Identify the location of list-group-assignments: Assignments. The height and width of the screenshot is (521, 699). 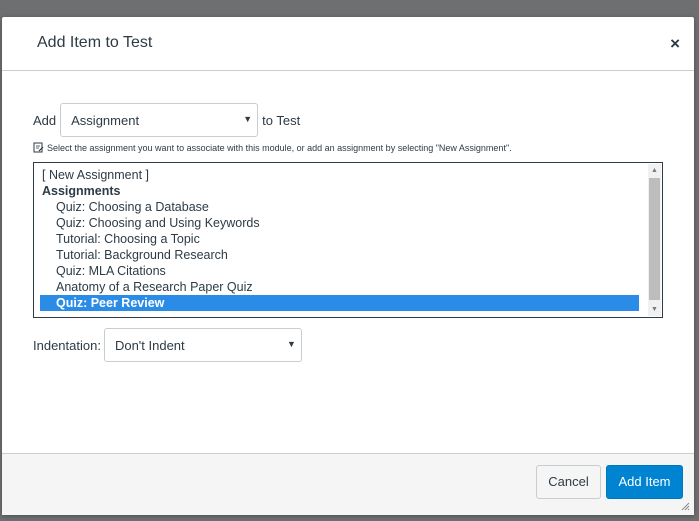
(81, 191).